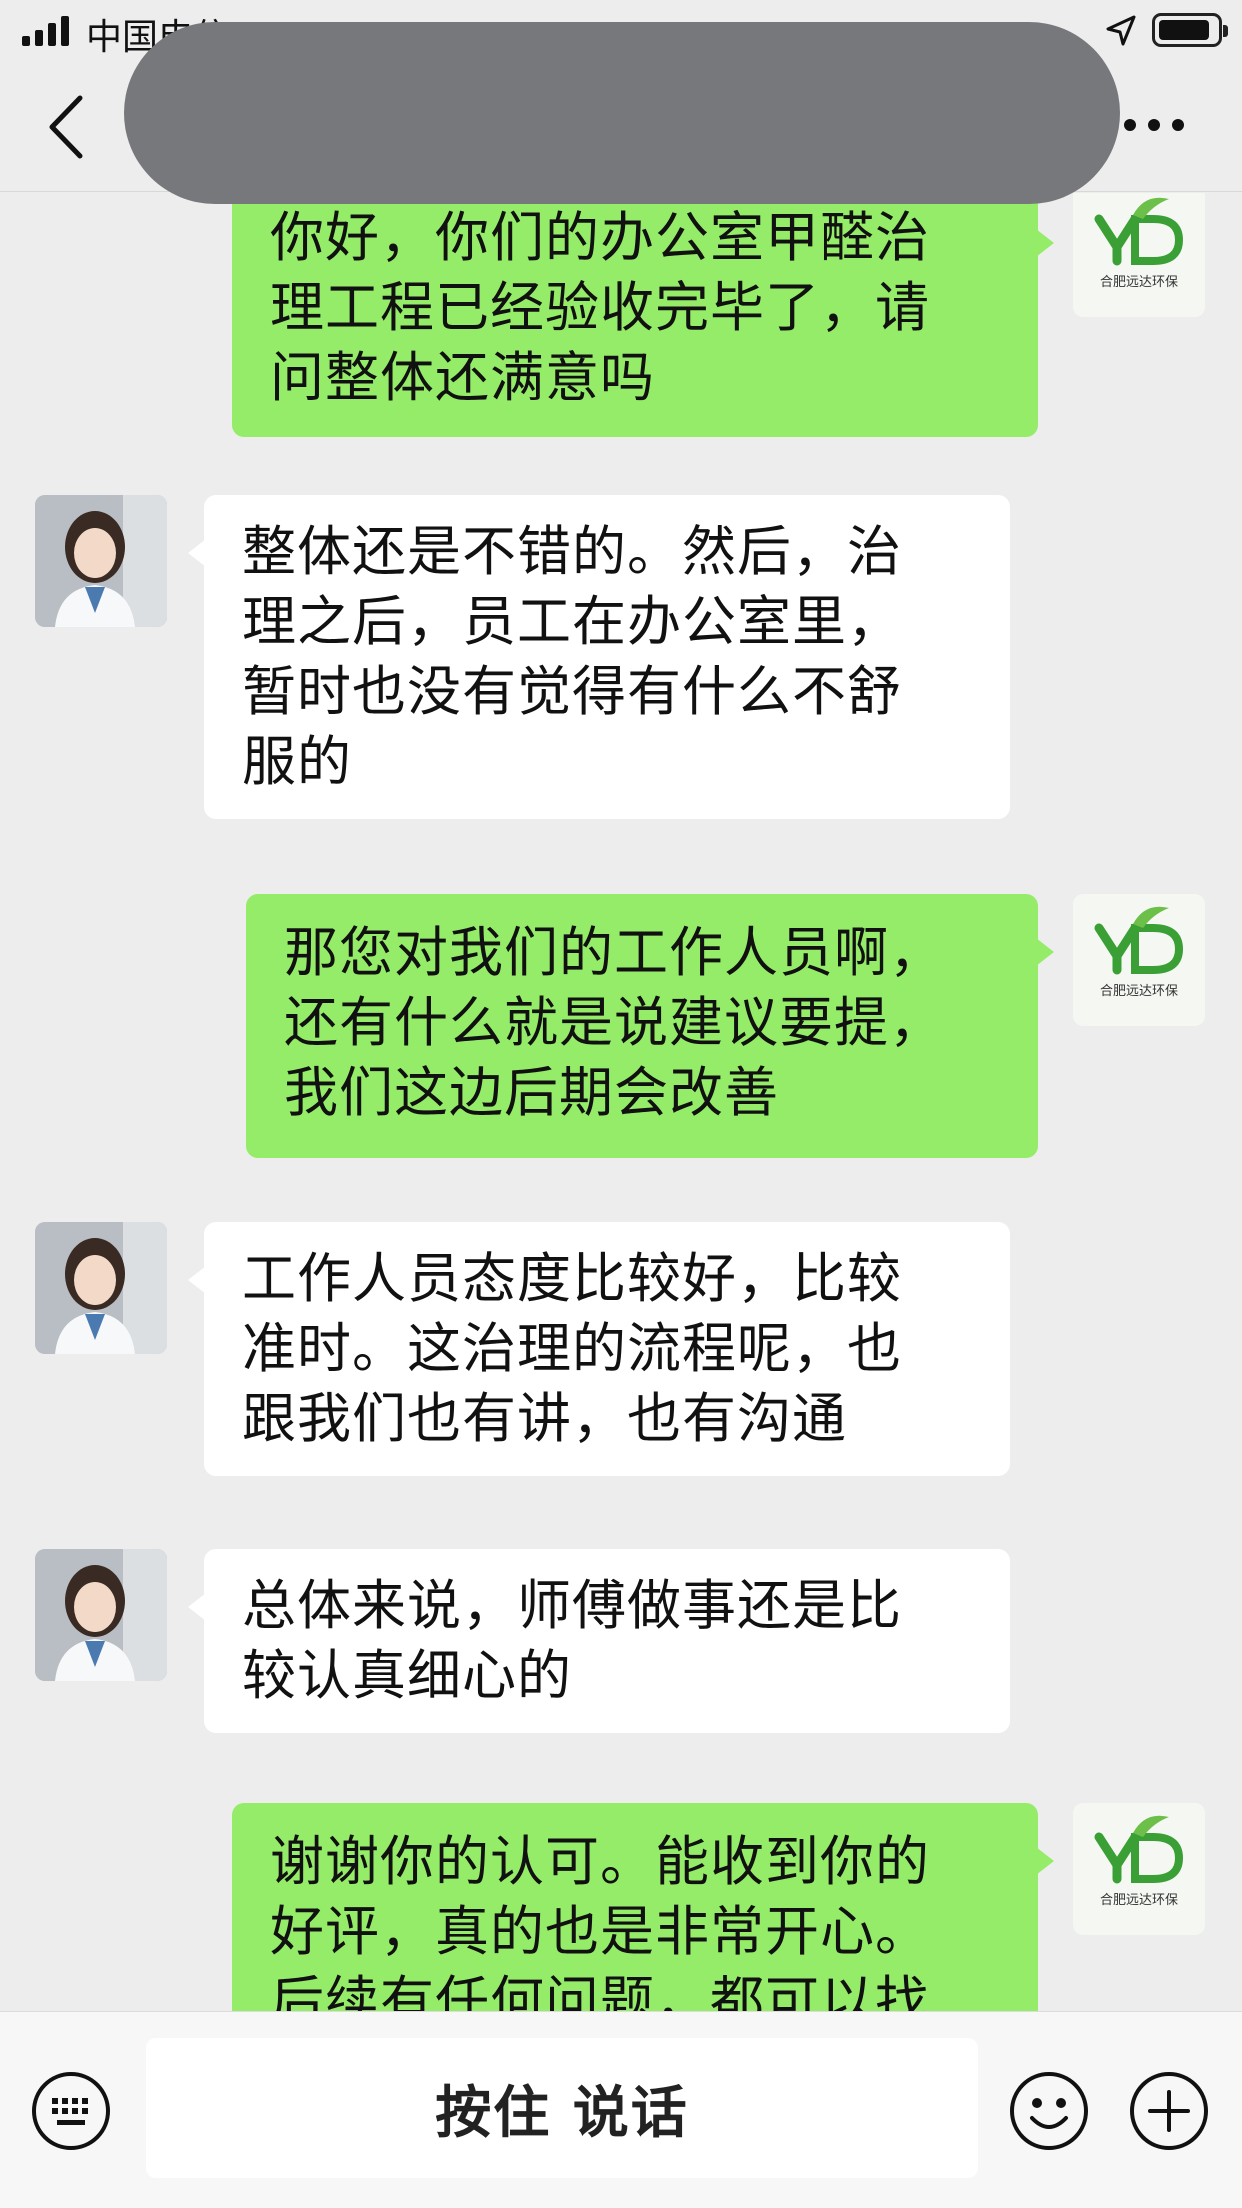  Describe the element at coordinates (45, 31) in the screenshot. I see `signal-icon` at that location.